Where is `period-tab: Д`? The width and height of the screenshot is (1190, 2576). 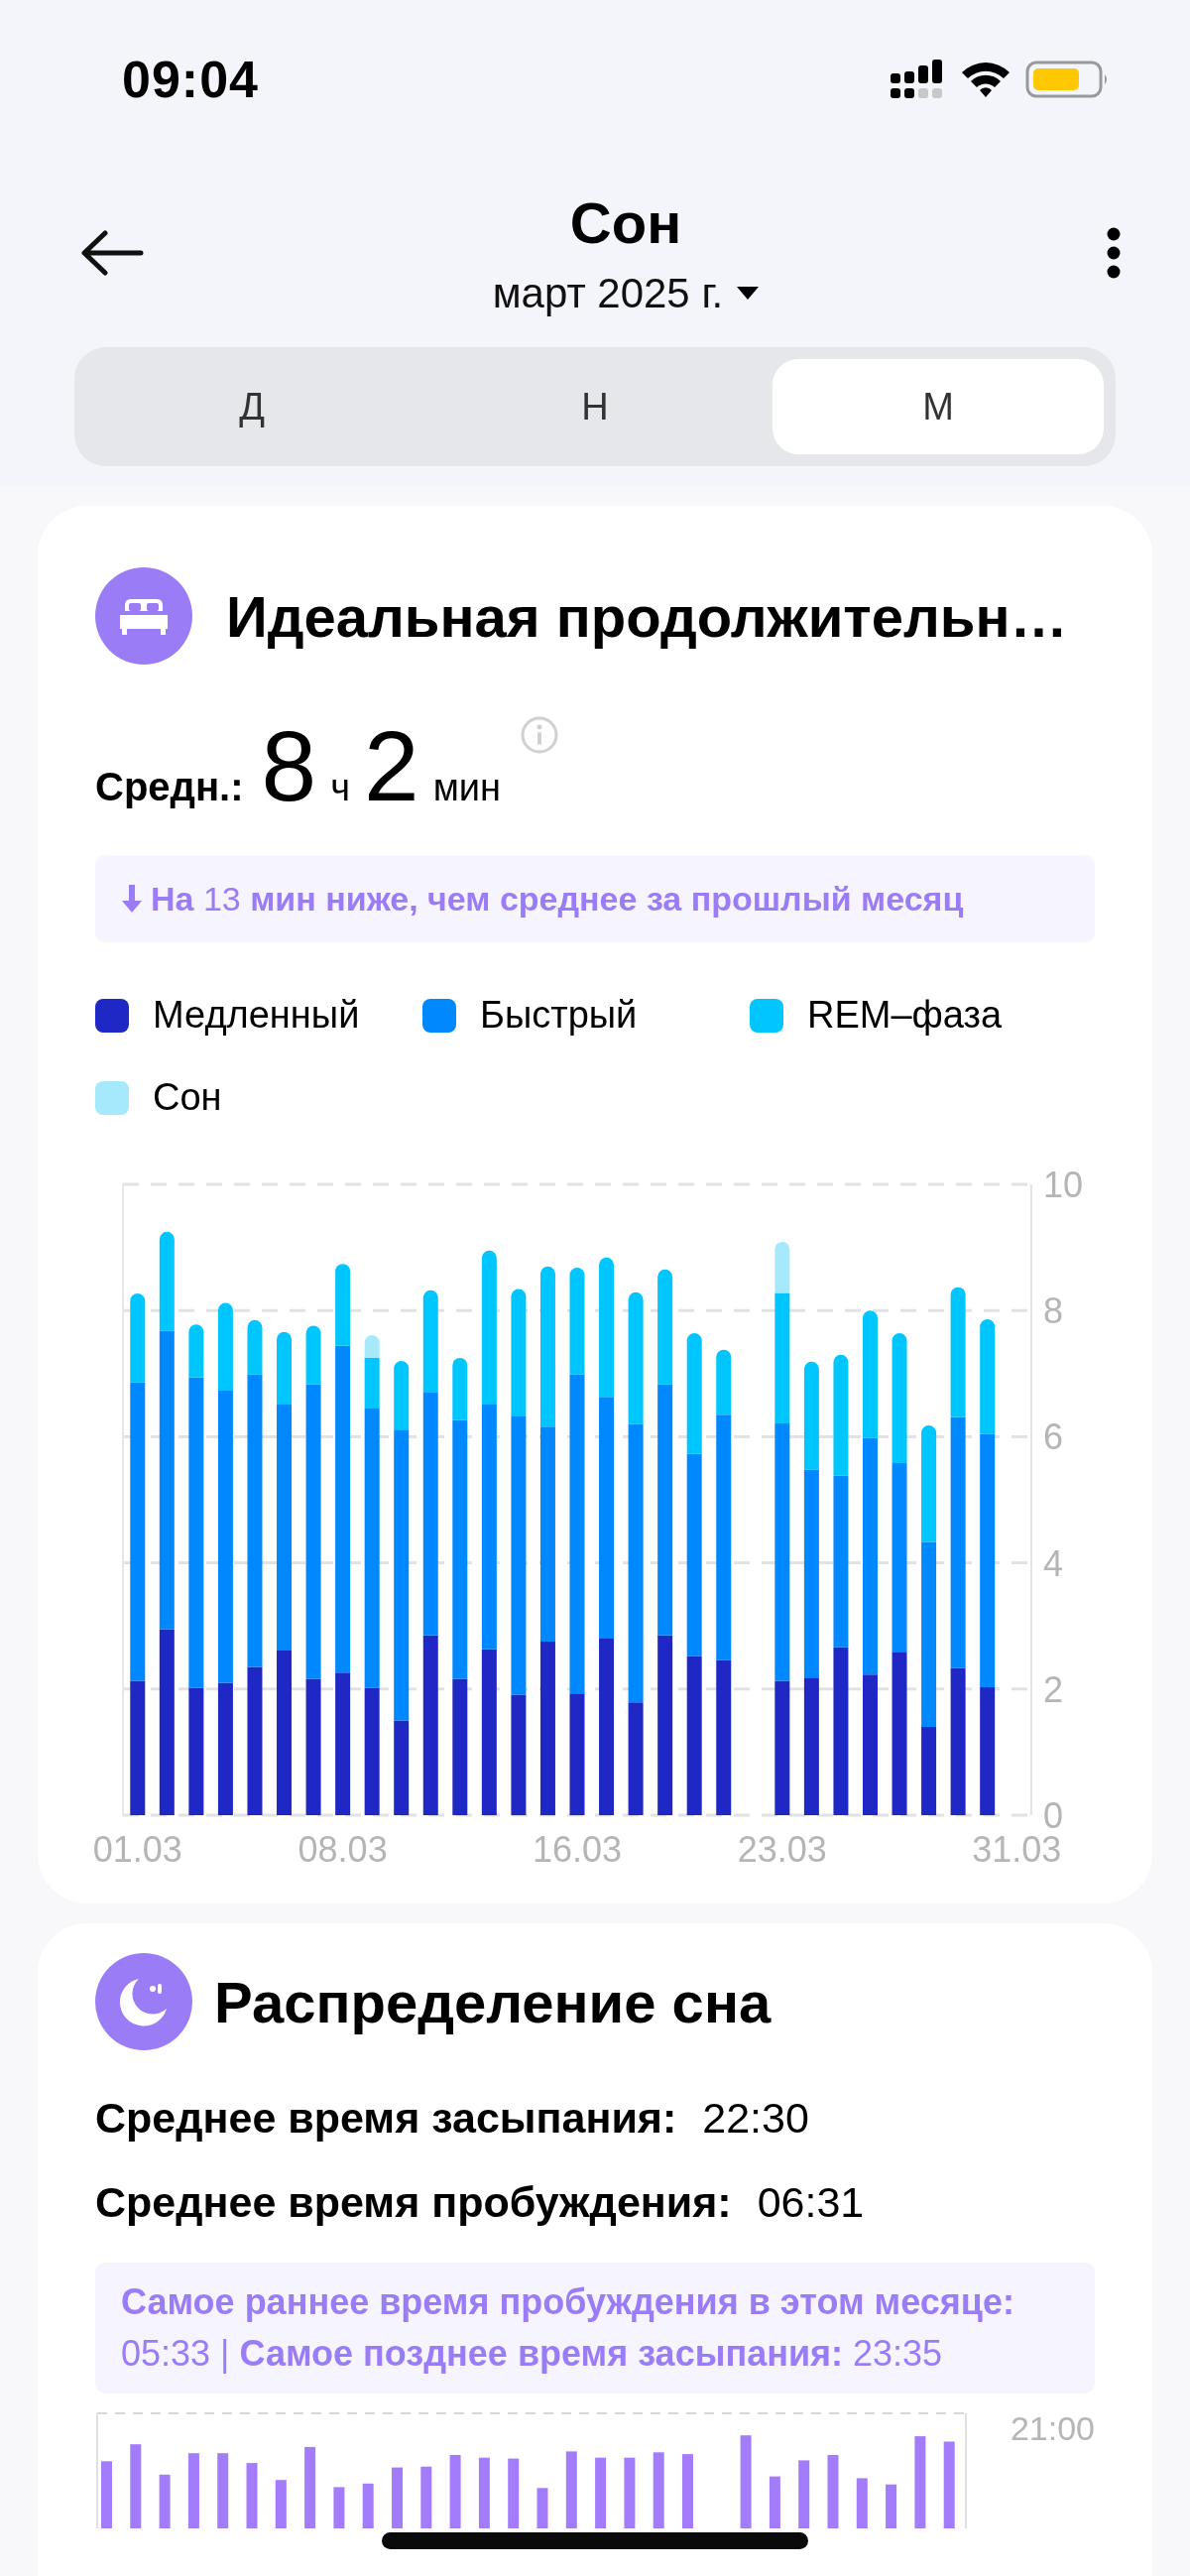
period-tab: Д is located at coordinates (251, 406).